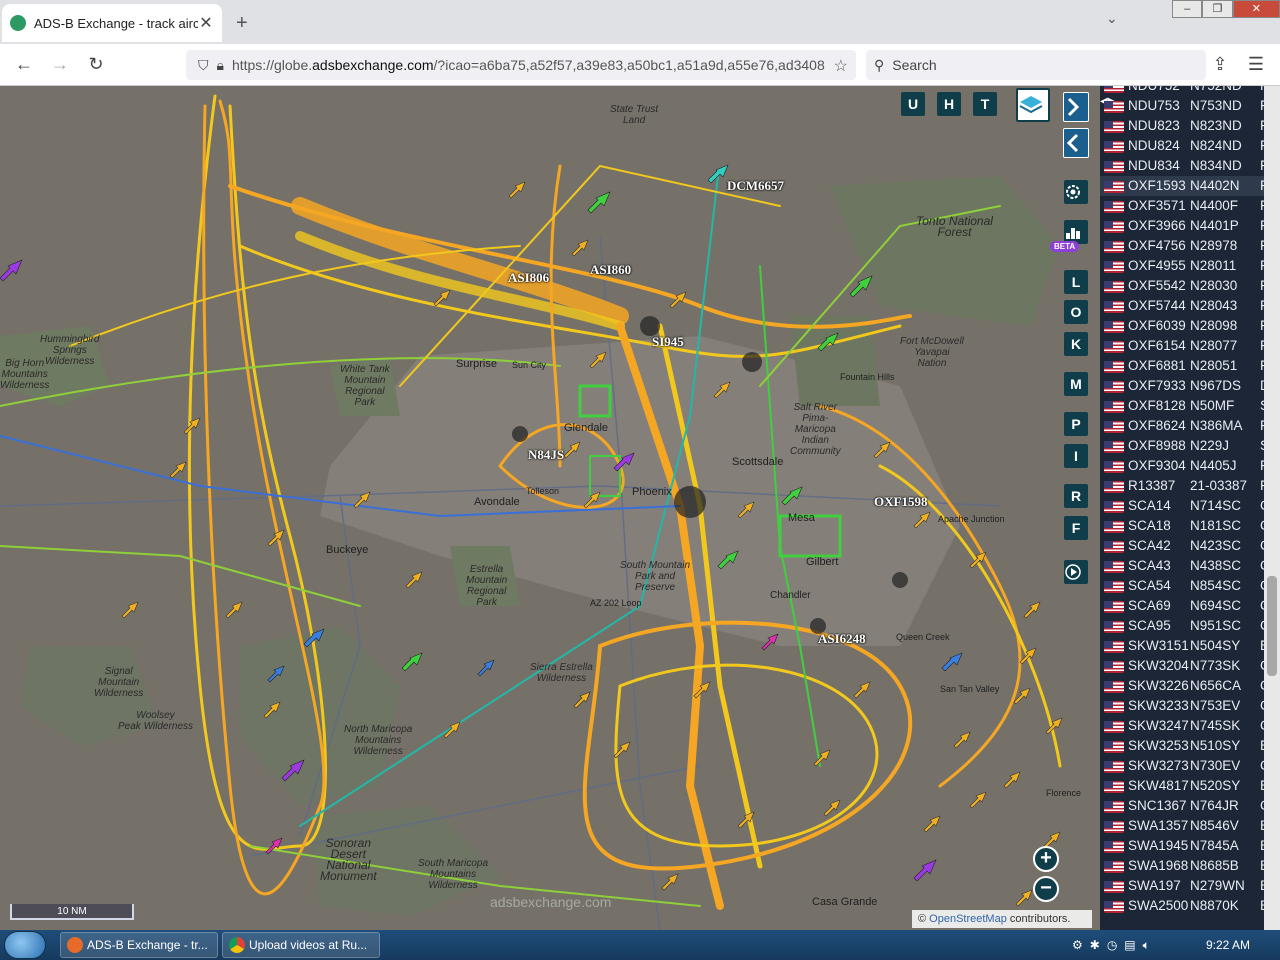  What do you see at coordinates (1046, 859) in the screenshot?
I see `zoom-in-button: +` at bounding box center [1046, 859].